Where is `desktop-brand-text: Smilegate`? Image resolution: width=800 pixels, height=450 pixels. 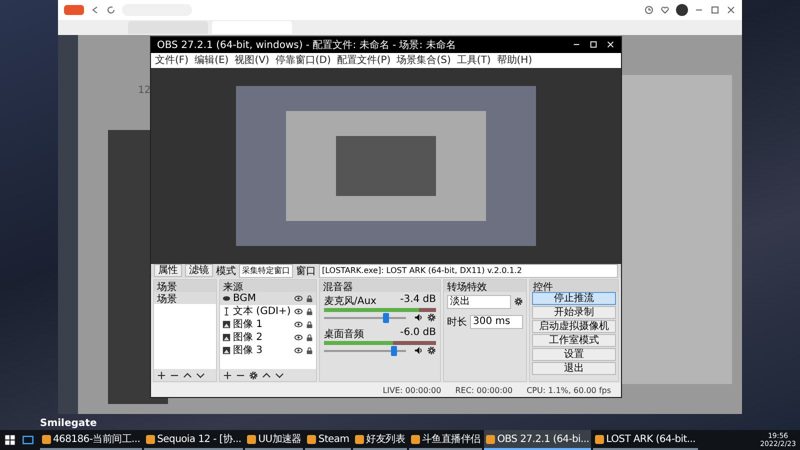 desktop-brand-text: Smilegate is located at coordinates (68, 423).